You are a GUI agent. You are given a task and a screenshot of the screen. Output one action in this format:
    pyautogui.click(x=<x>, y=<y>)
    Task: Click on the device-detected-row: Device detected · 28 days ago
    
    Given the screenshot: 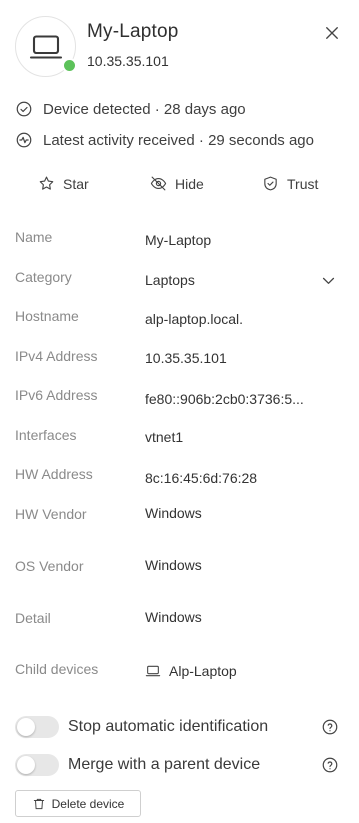 What is the action you would take?
    pyautogui.click(x=130, y=109)
    